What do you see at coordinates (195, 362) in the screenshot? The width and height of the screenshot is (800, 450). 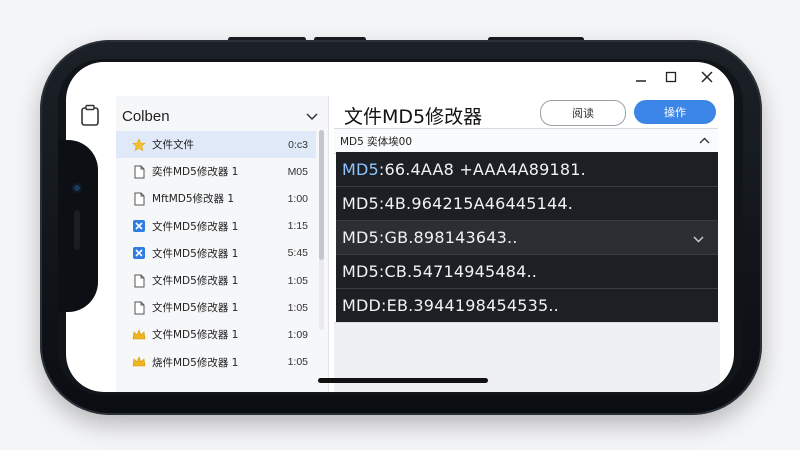 I see `list-item-name: 烧件MD5修改器 1` at bounding box center [195, 362].